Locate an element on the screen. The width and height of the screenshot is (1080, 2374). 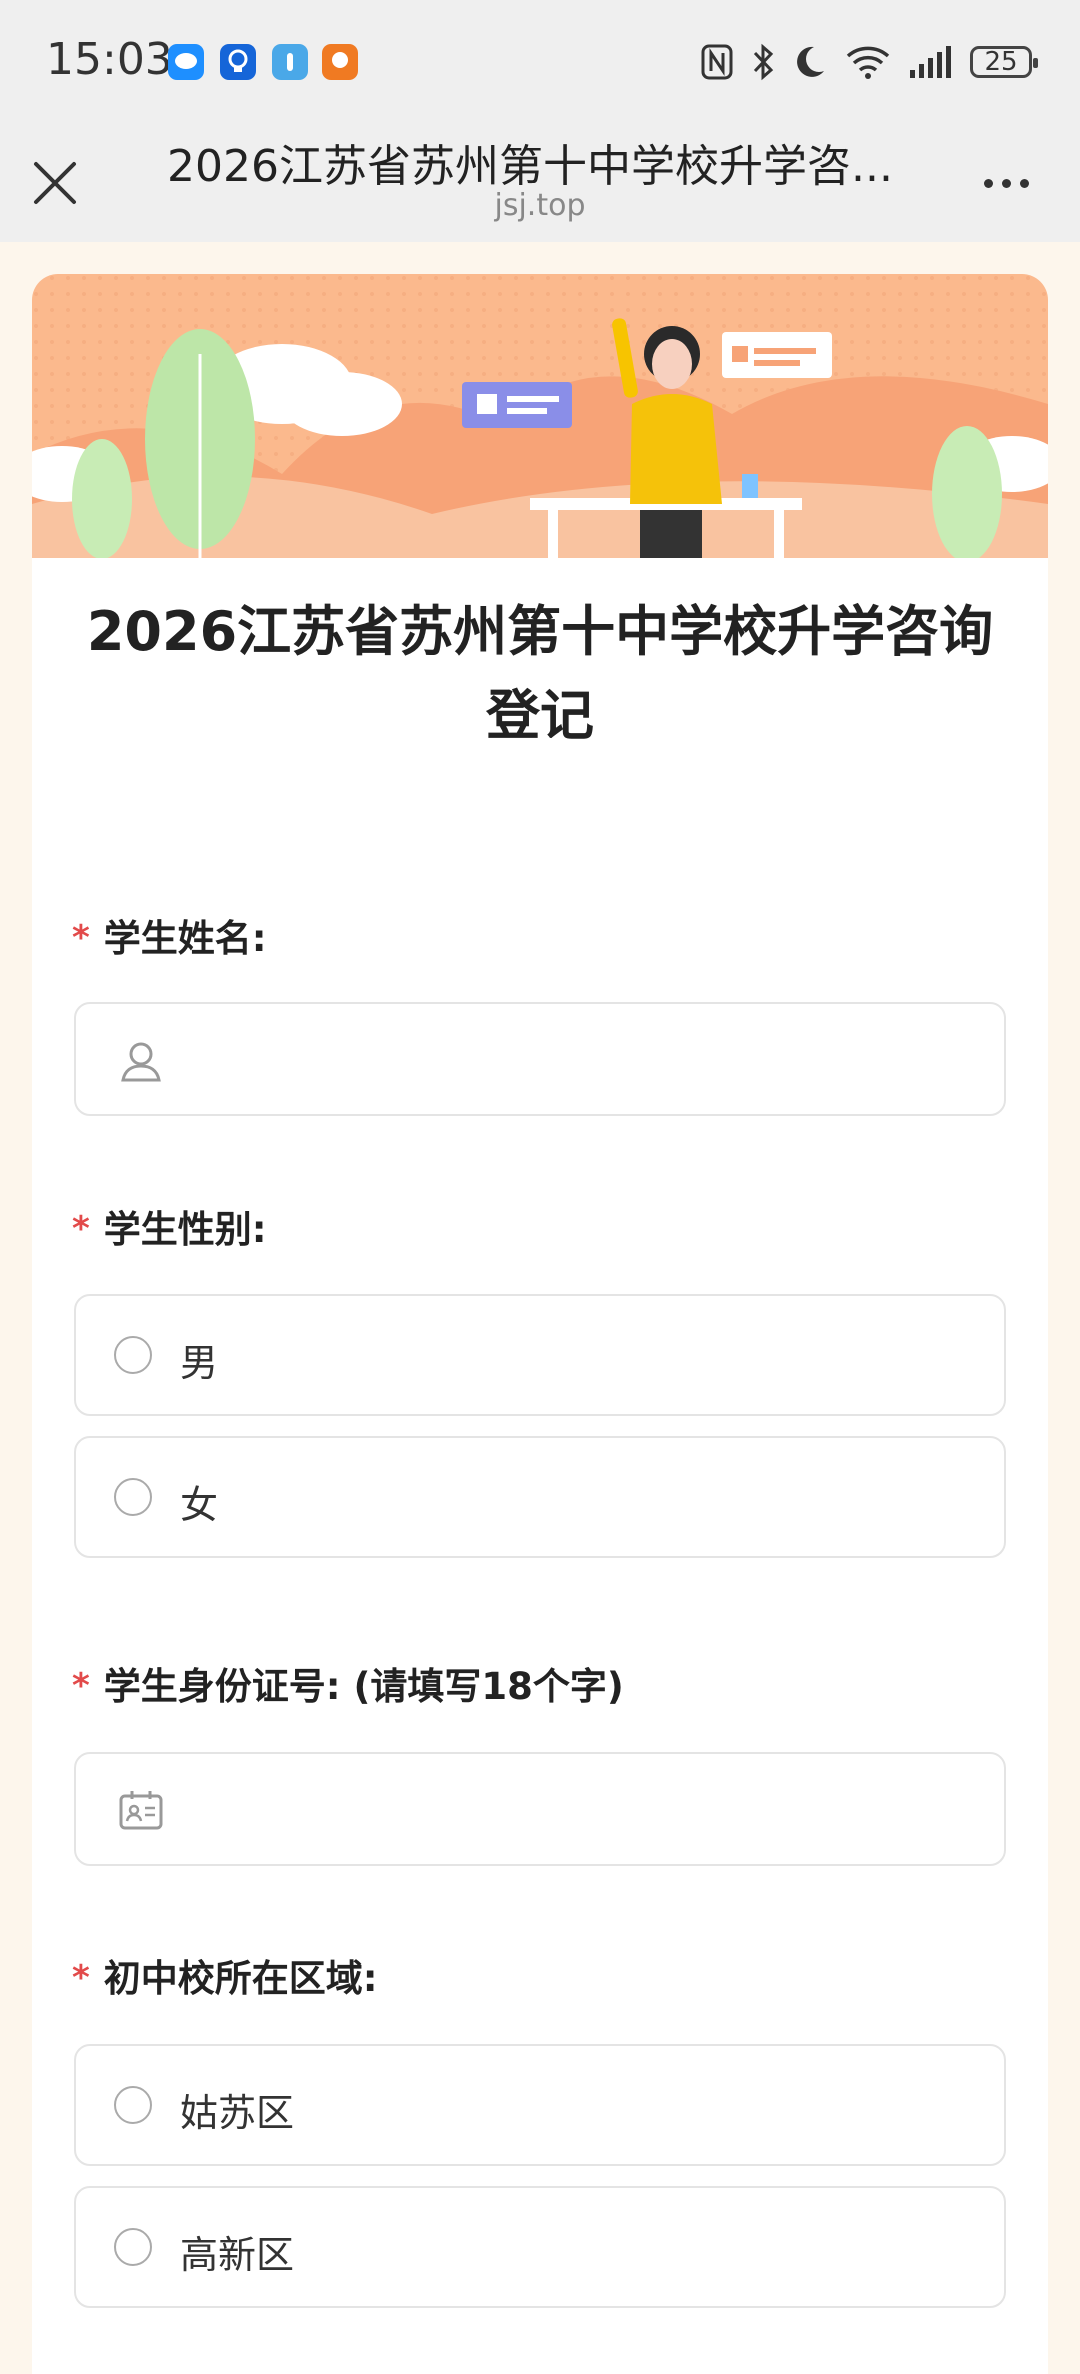
form-title: 2026江苏省苏州第十中学校升学咨询登记 is located at coordinates (540, 673).